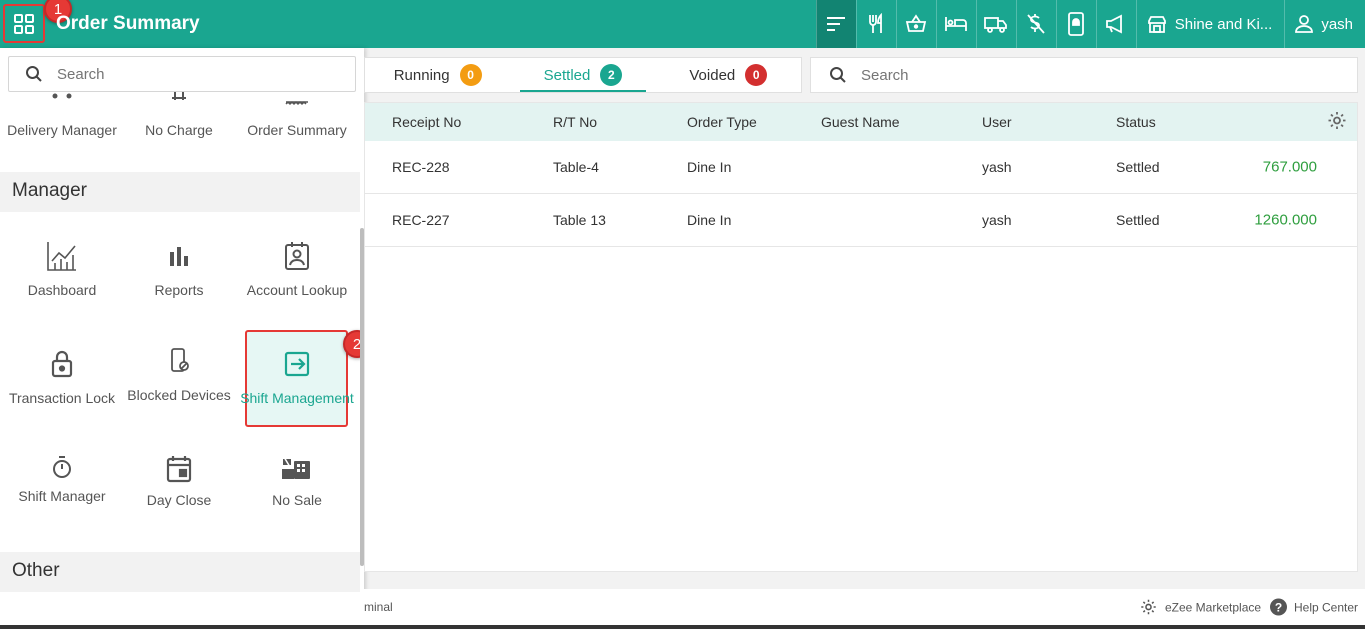 This screenshot has width=1365, height=629. Describe the element at coordinates (296, 467) in the screenshot. I see `cash-register-icon` at that location.